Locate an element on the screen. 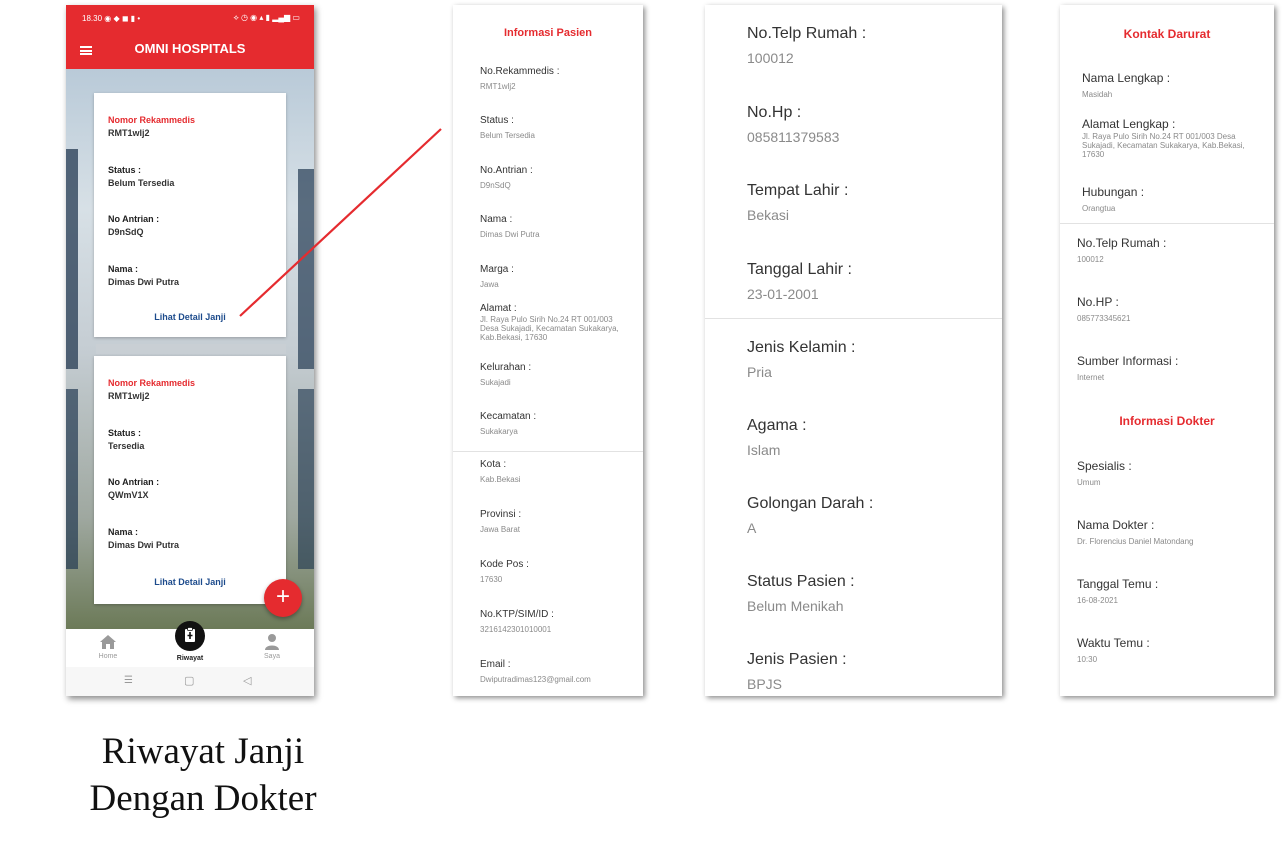 The height and width of the screenshot is (851, 1288). field-birthdate: Tanggal Lahir : 23-01-2001 is located at coordinates (799, 281).